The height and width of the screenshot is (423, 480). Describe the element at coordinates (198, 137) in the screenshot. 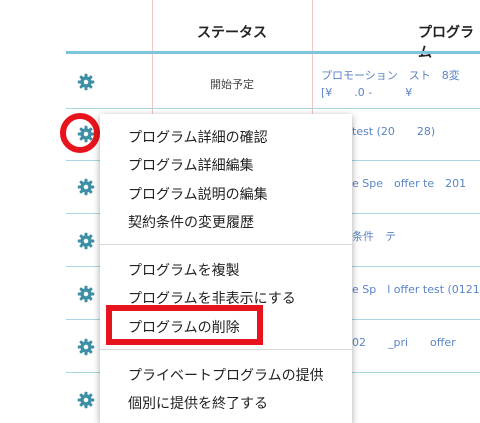

I see `menu-item-view-details: プログラム詳細の確認` at that location.